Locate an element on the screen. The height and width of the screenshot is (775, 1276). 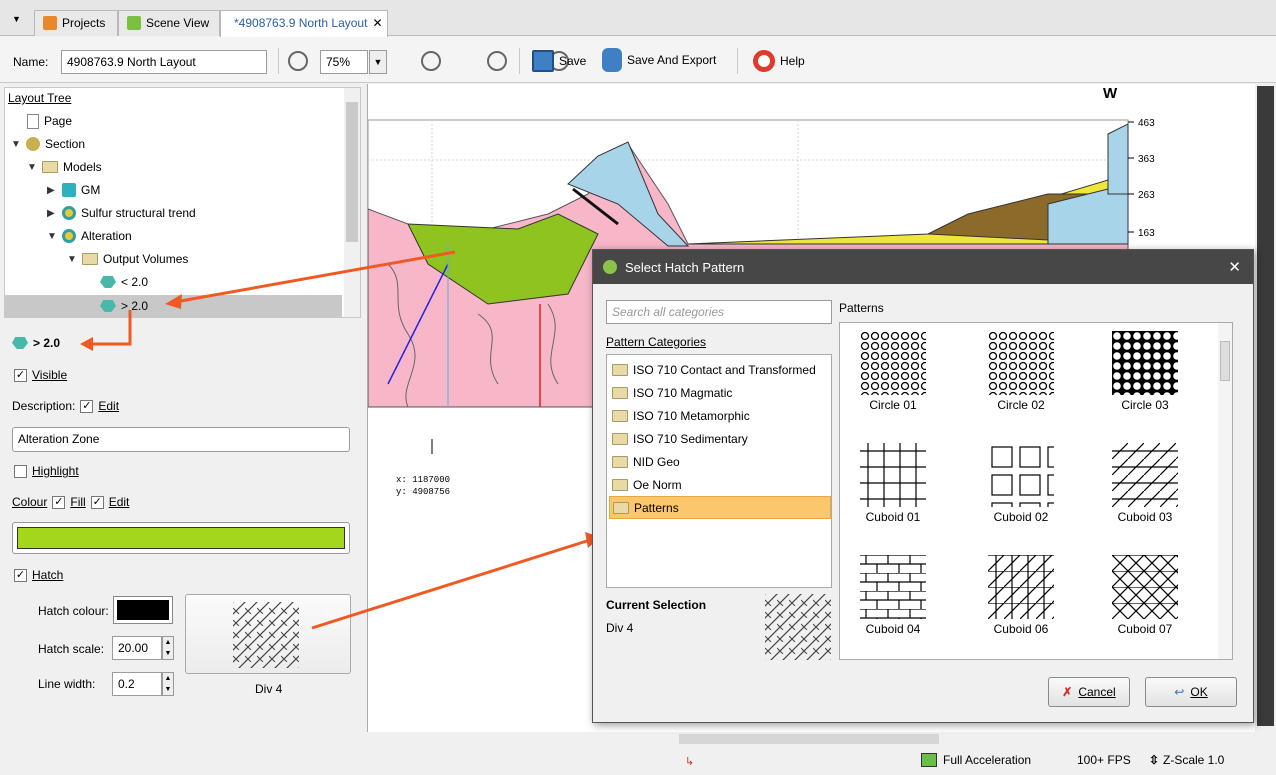
name-input: 4908763.9 North Layout is located at coordinates (164, 62).